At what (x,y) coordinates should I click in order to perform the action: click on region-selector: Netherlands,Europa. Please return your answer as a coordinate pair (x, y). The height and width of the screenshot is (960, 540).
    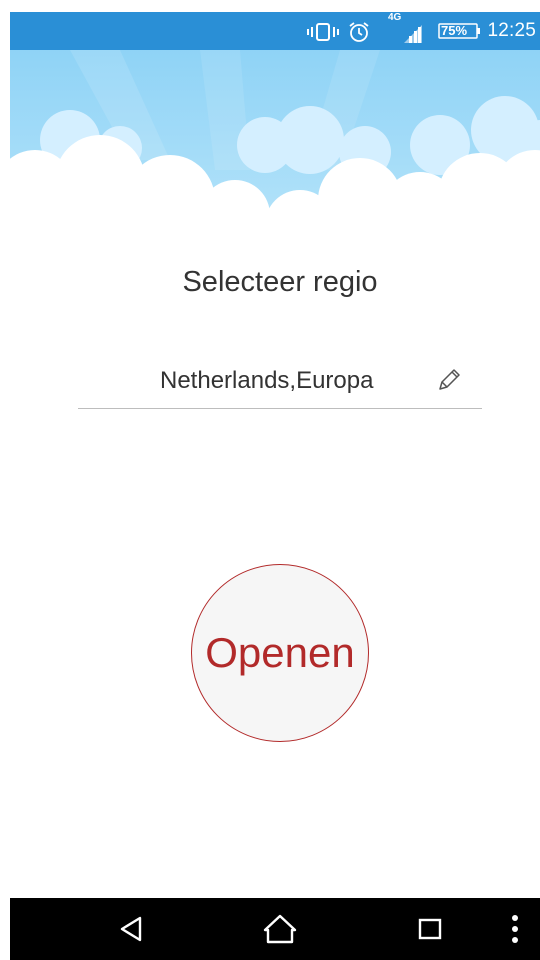
    Looking at the image, I should click on (280, 383).